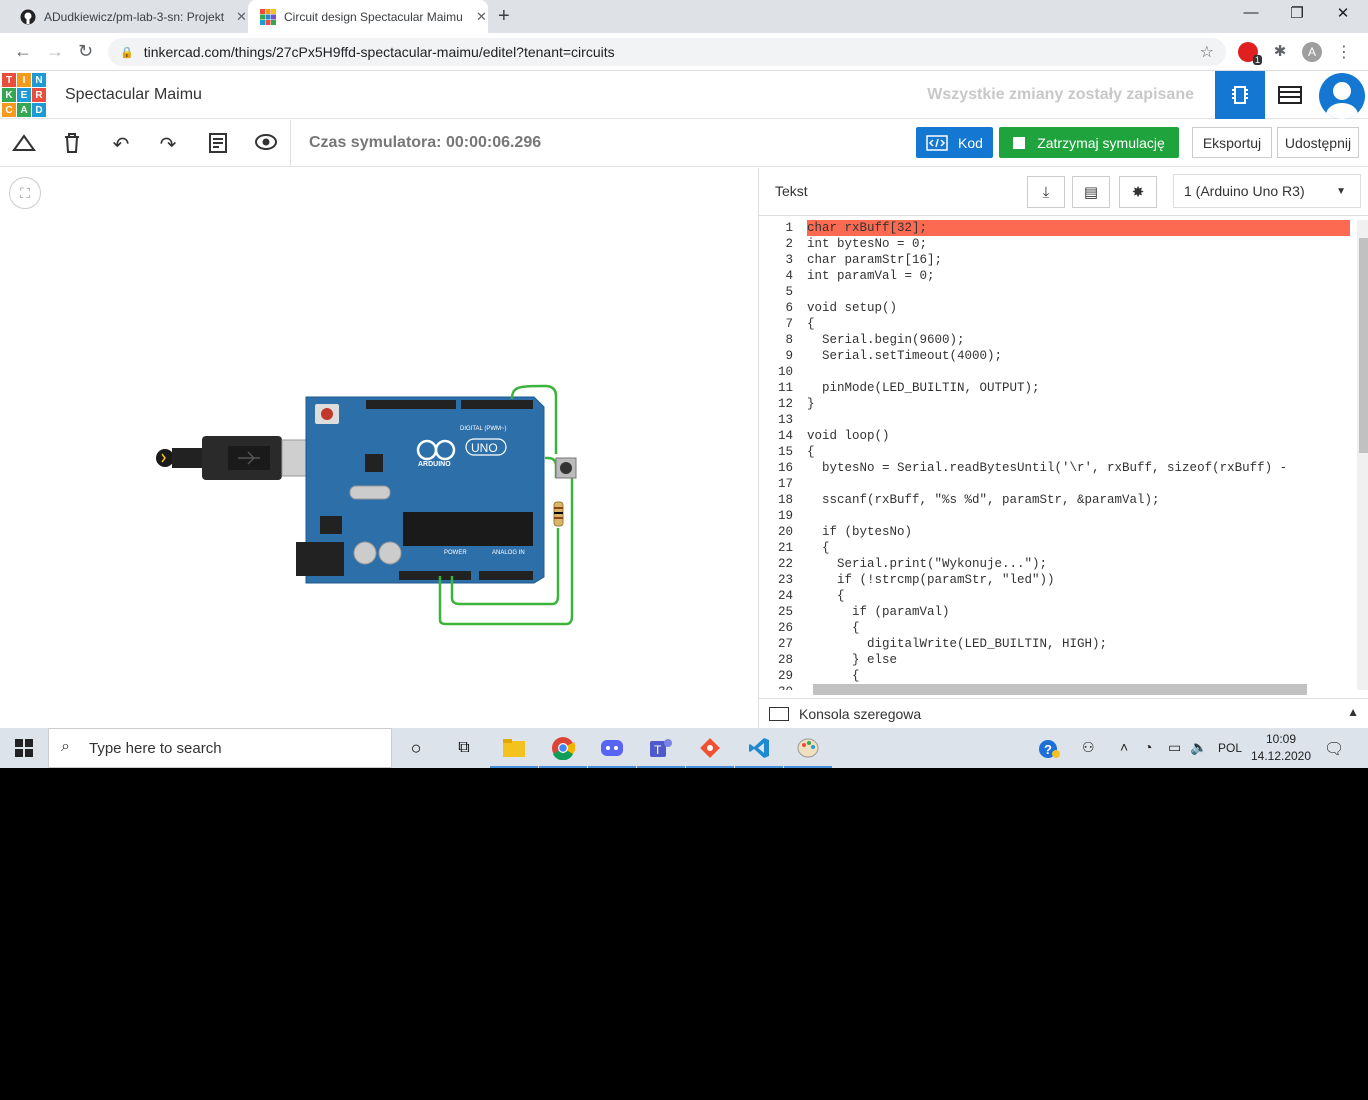  I want to click on browser-tab-github: ADudkiewicz/pm-lab-3-sn: Projekt ✕, so click(128, 16).